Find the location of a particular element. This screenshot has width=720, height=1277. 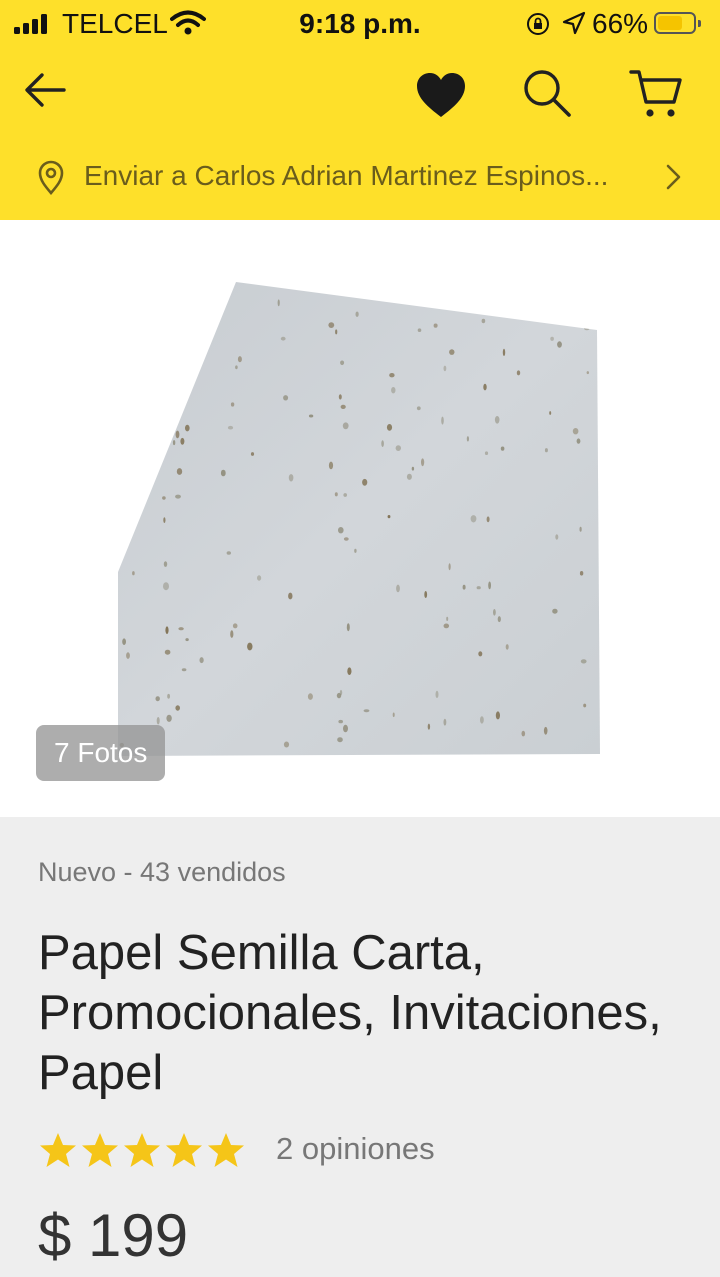

reviews-count: 2 opiniones is located at coordinates (355, 1149).